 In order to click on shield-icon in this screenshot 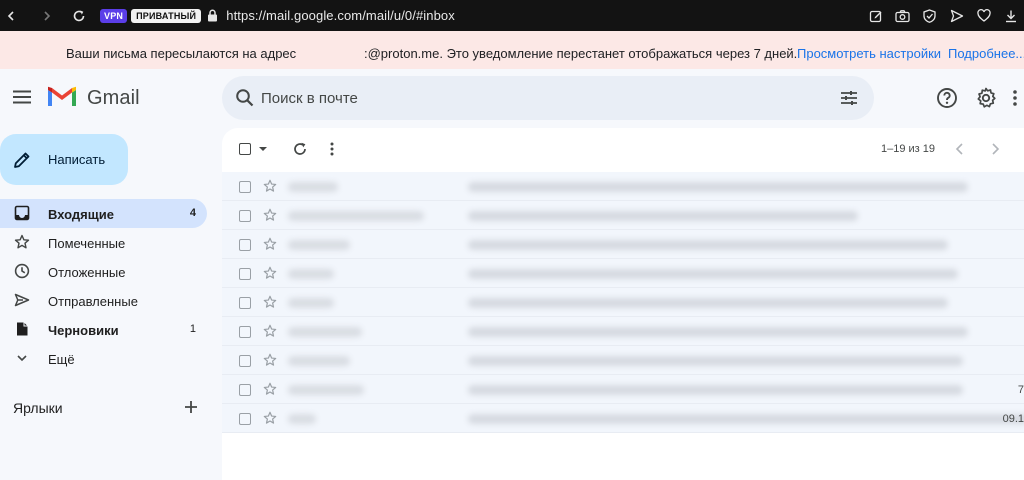, I will do `click(929, 15)`.